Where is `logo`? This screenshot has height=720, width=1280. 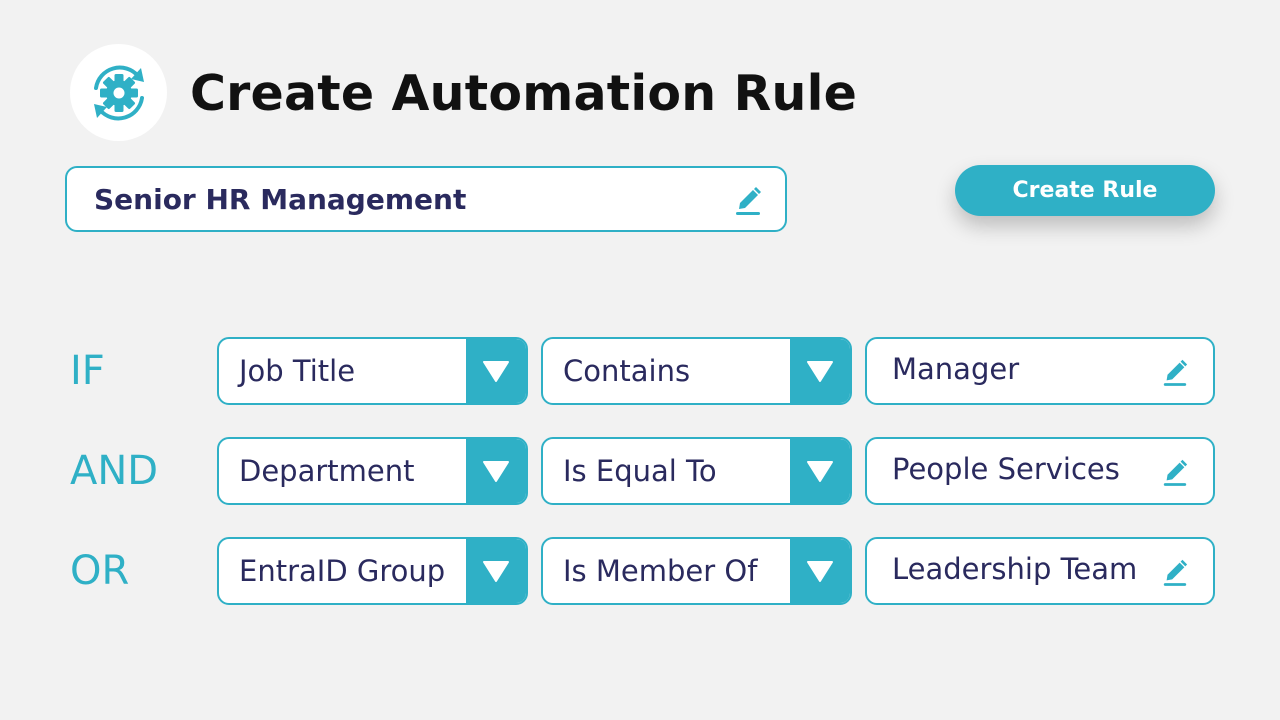
logo is located at coordinates (118, 92).